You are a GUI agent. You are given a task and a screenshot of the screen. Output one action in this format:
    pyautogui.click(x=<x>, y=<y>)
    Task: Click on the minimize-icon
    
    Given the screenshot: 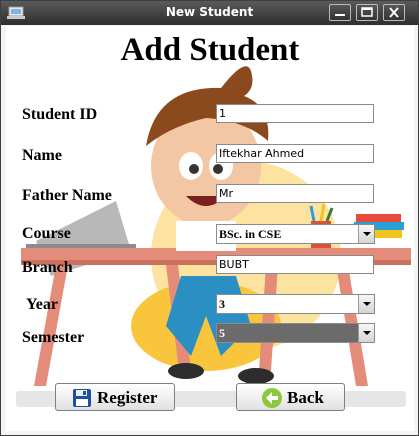 What is the action you would take?
    pyautogui.click(x=340, y=15)
    